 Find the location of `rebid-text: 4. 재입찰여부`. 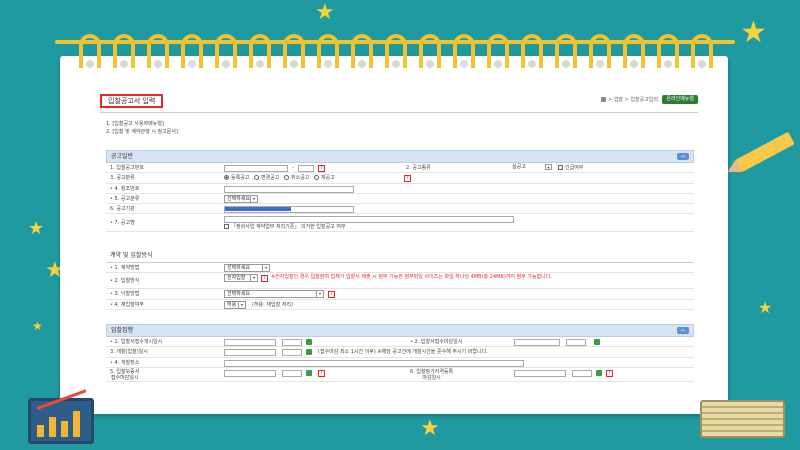

rebid-text: 4. 재입찰여부 is located at coordinates (129, 304).